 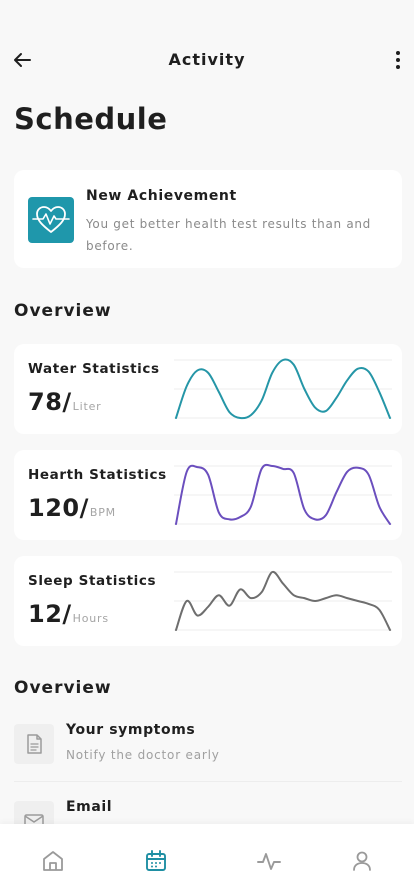 What do you see at coordinates (131, 730) in the screenshot?
I see `list-title: Your symptoms` at bounding box center [131, 730].